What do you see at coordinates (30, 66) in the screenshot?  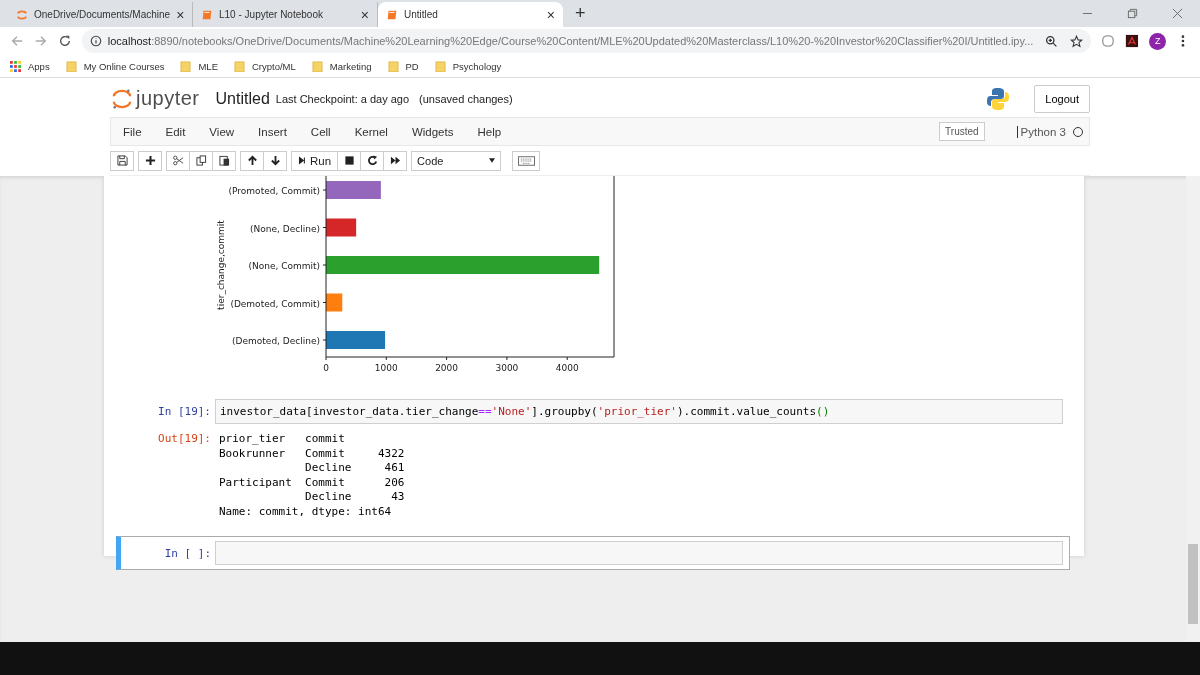 I see `bookmark: Apps` at bounding box center [30, 66].